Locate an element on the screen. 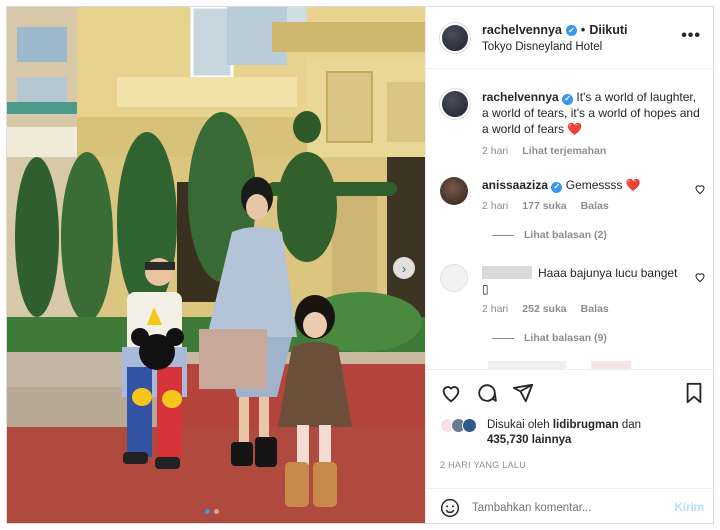  caption-age: 2 hari is located at coordinates (495, 151).